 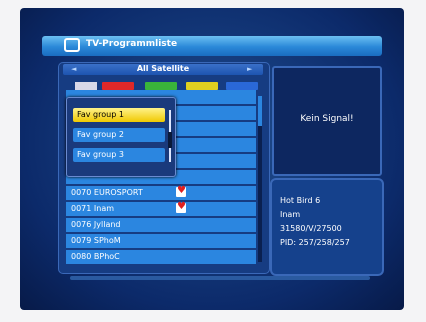 I want to click on fav-tab, so click(x=86, y=86).